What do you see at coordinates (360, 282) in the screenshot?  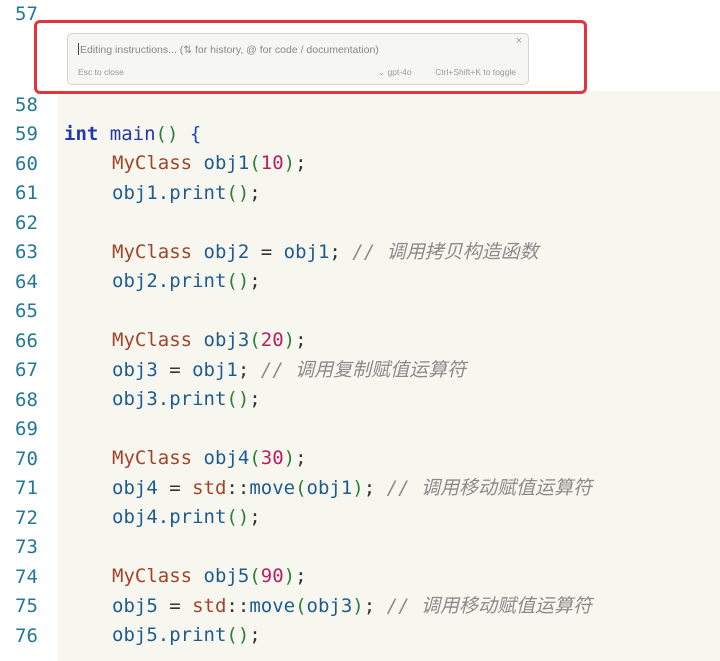 I see `code-line: 64` at bounding box center [360, 282].